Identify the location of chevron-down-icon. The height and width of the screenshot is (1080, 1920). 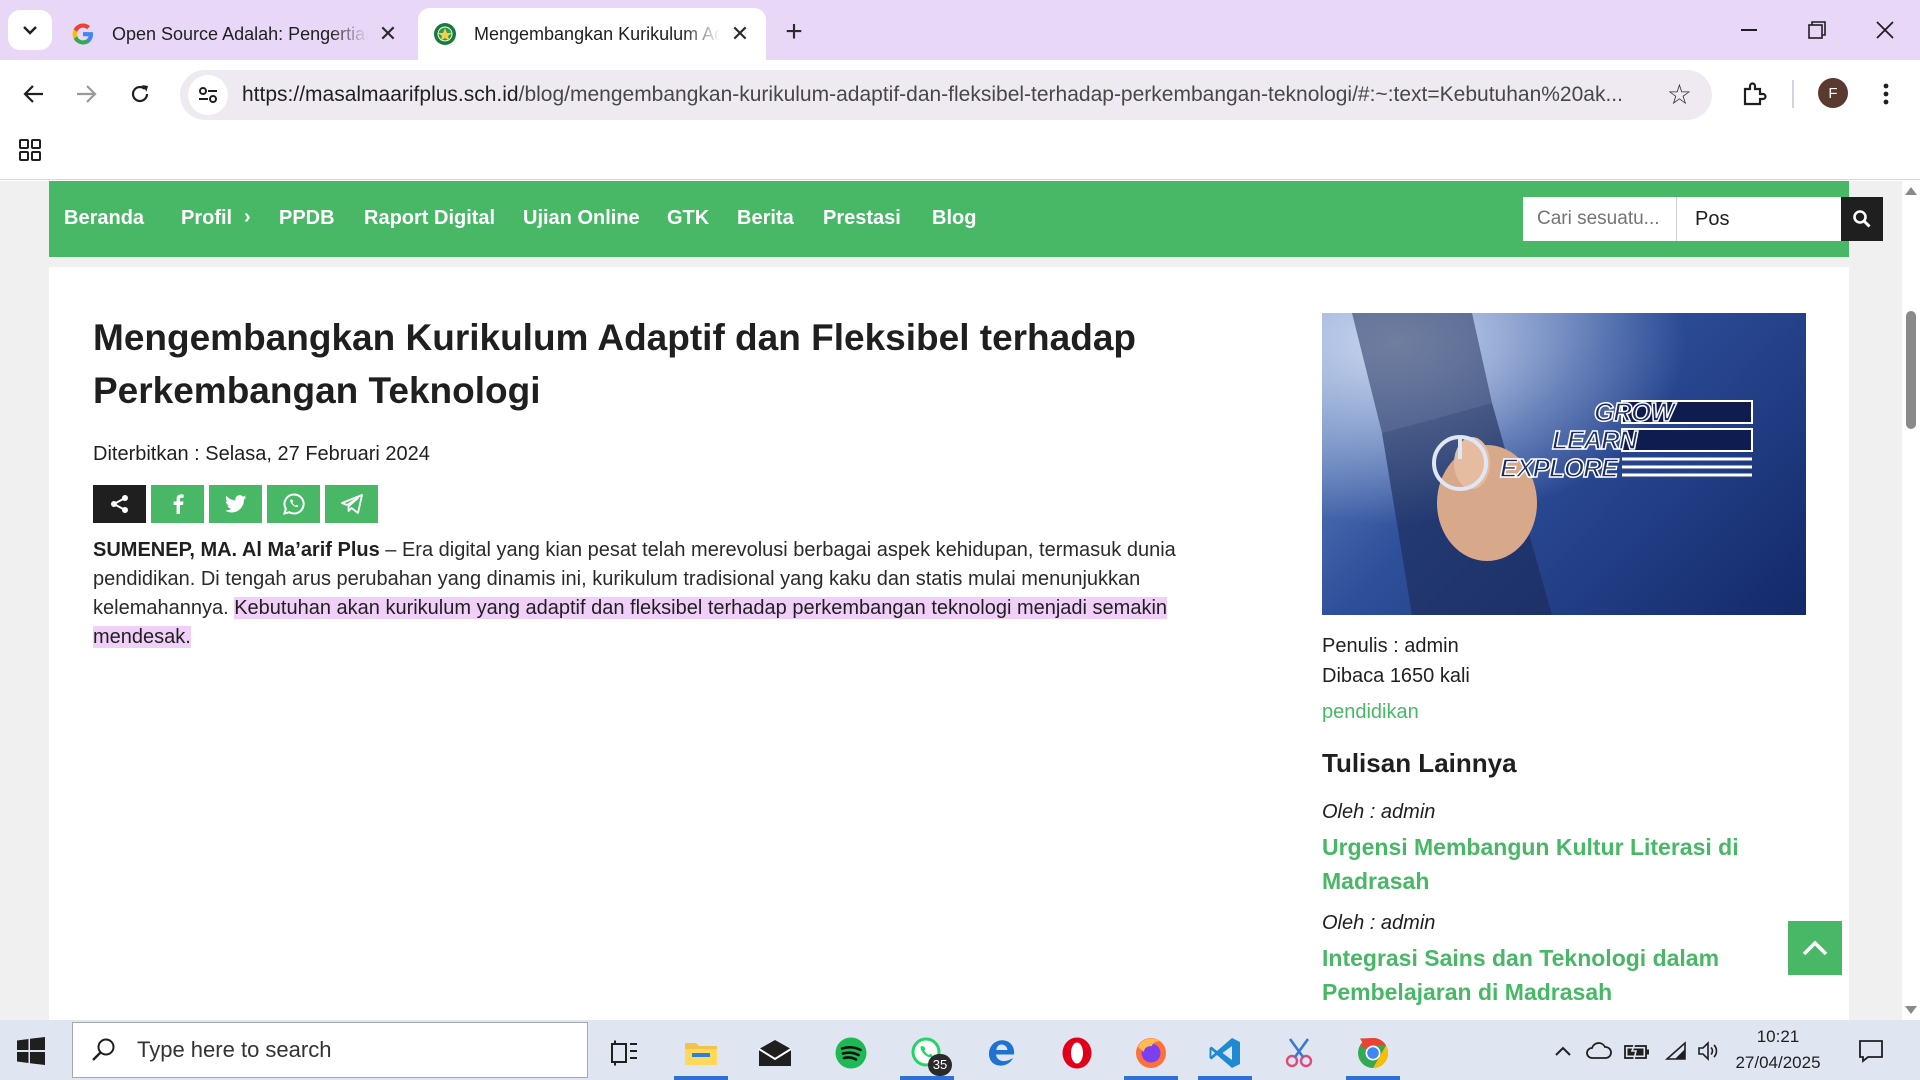
(30, 30).